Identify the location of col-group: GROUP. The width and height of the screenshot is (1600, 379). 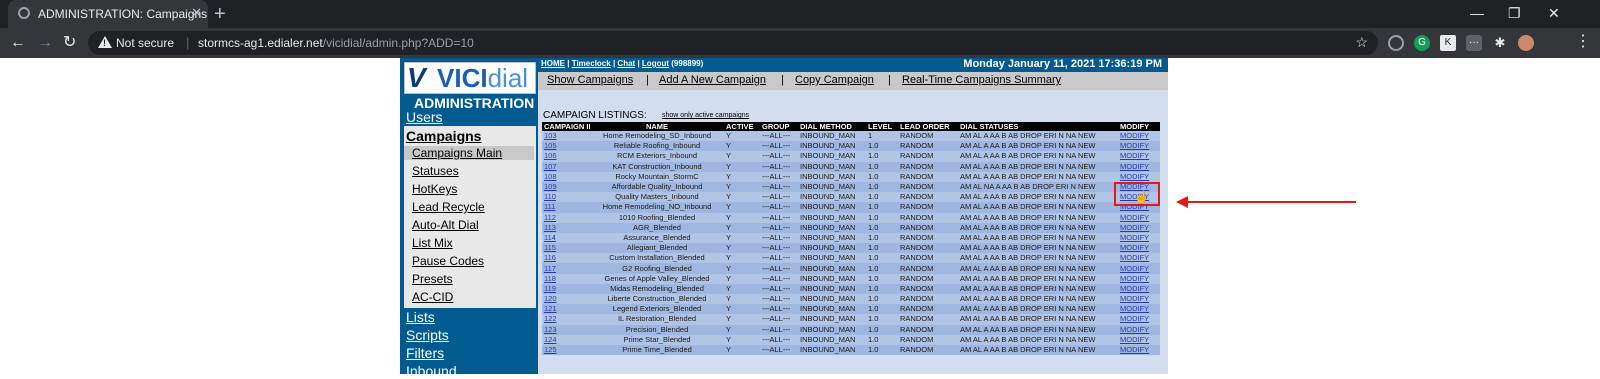
(779, 126).